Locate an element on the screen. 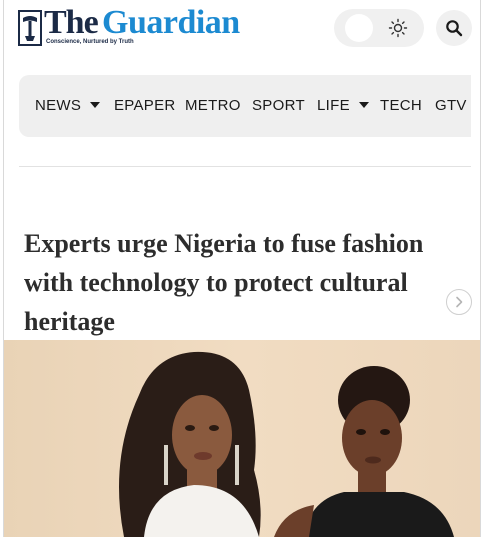  search-icon is located at coordinates (454, 28).